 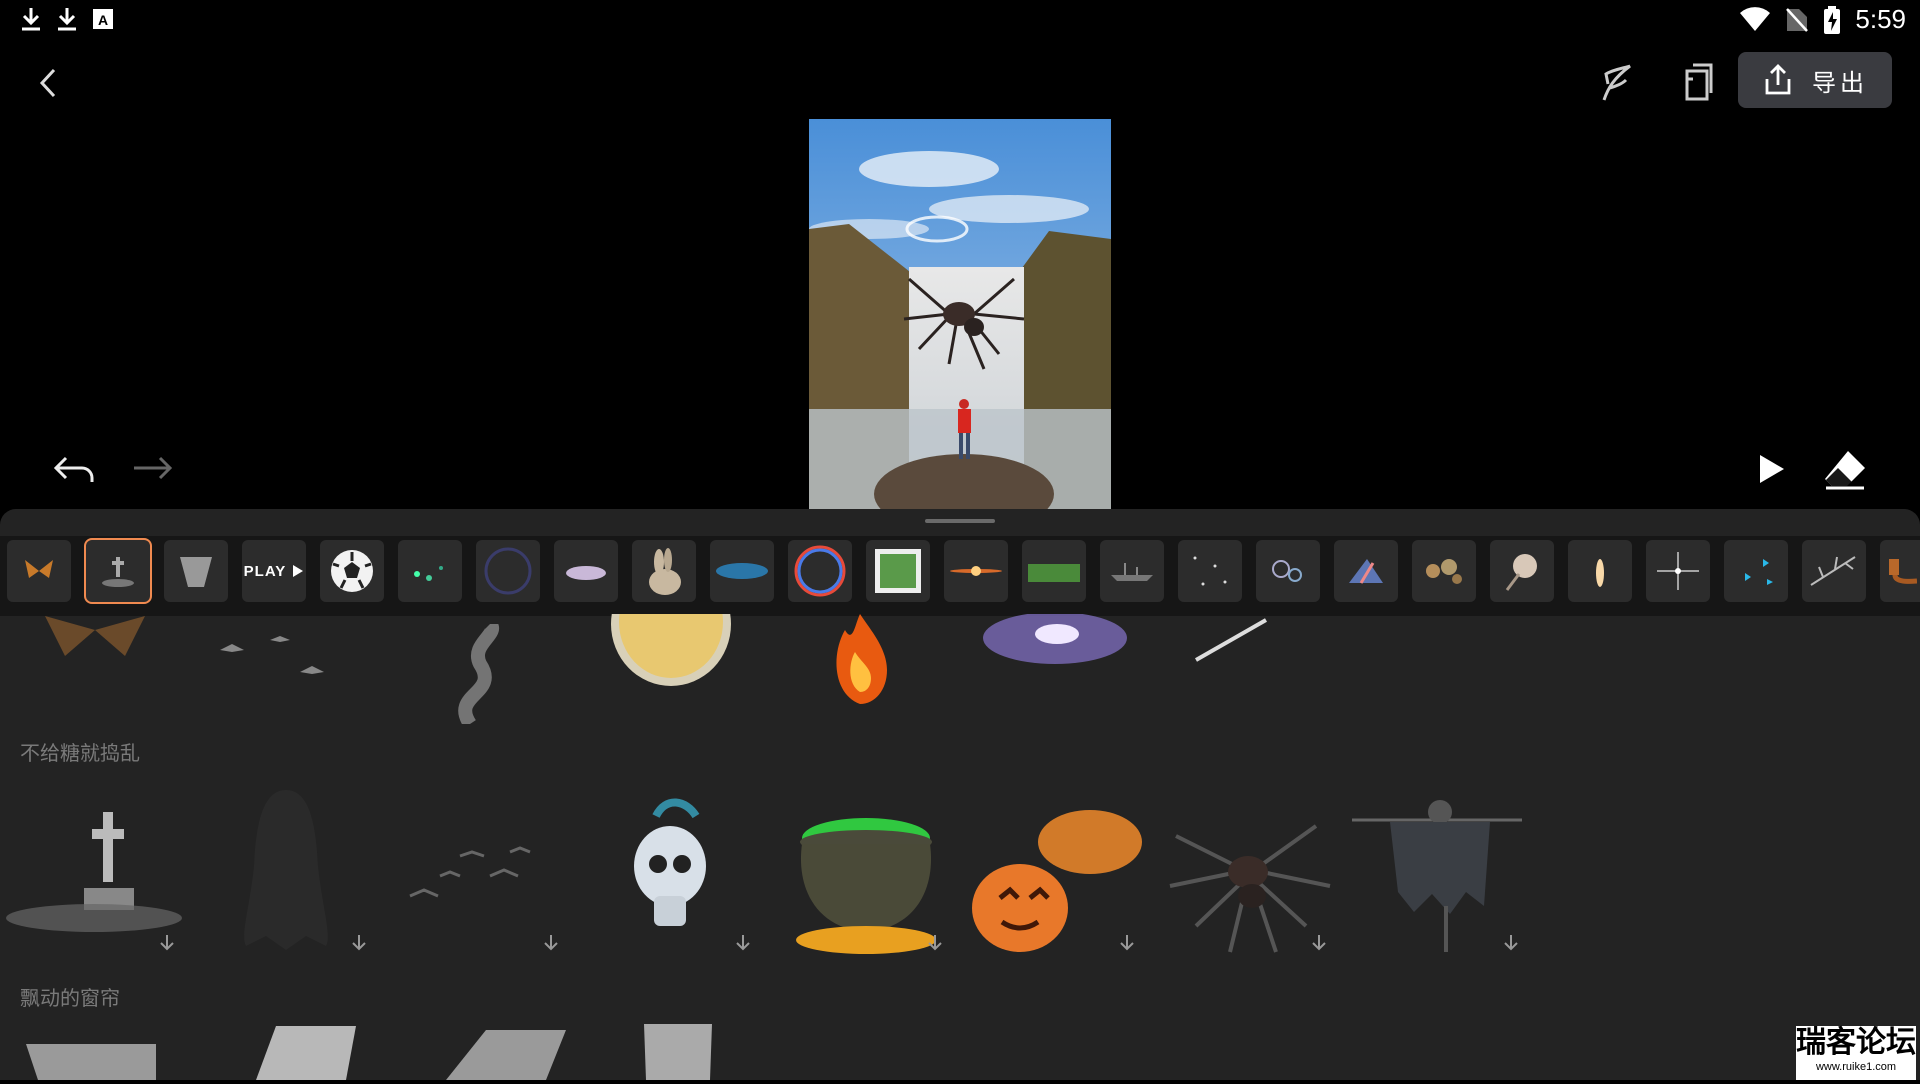 What do you see at coordinates (49, 83) in the screenshot?
I see `back-button` at bounding box center [49, 83].